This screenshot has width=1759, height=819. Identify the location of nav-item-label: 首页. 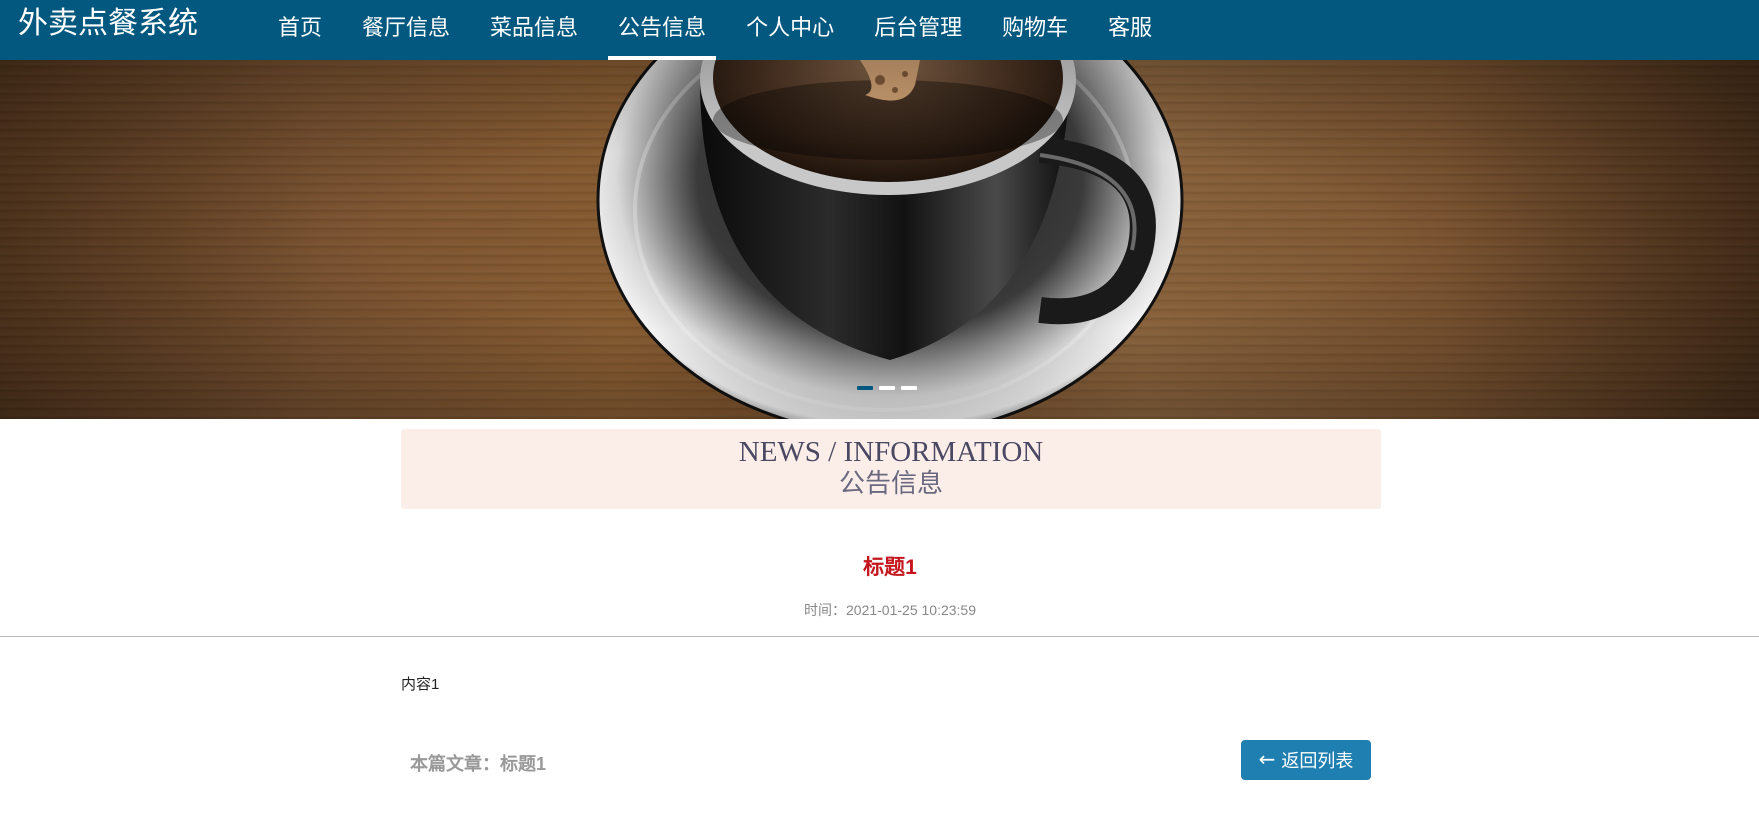
(300, 28).